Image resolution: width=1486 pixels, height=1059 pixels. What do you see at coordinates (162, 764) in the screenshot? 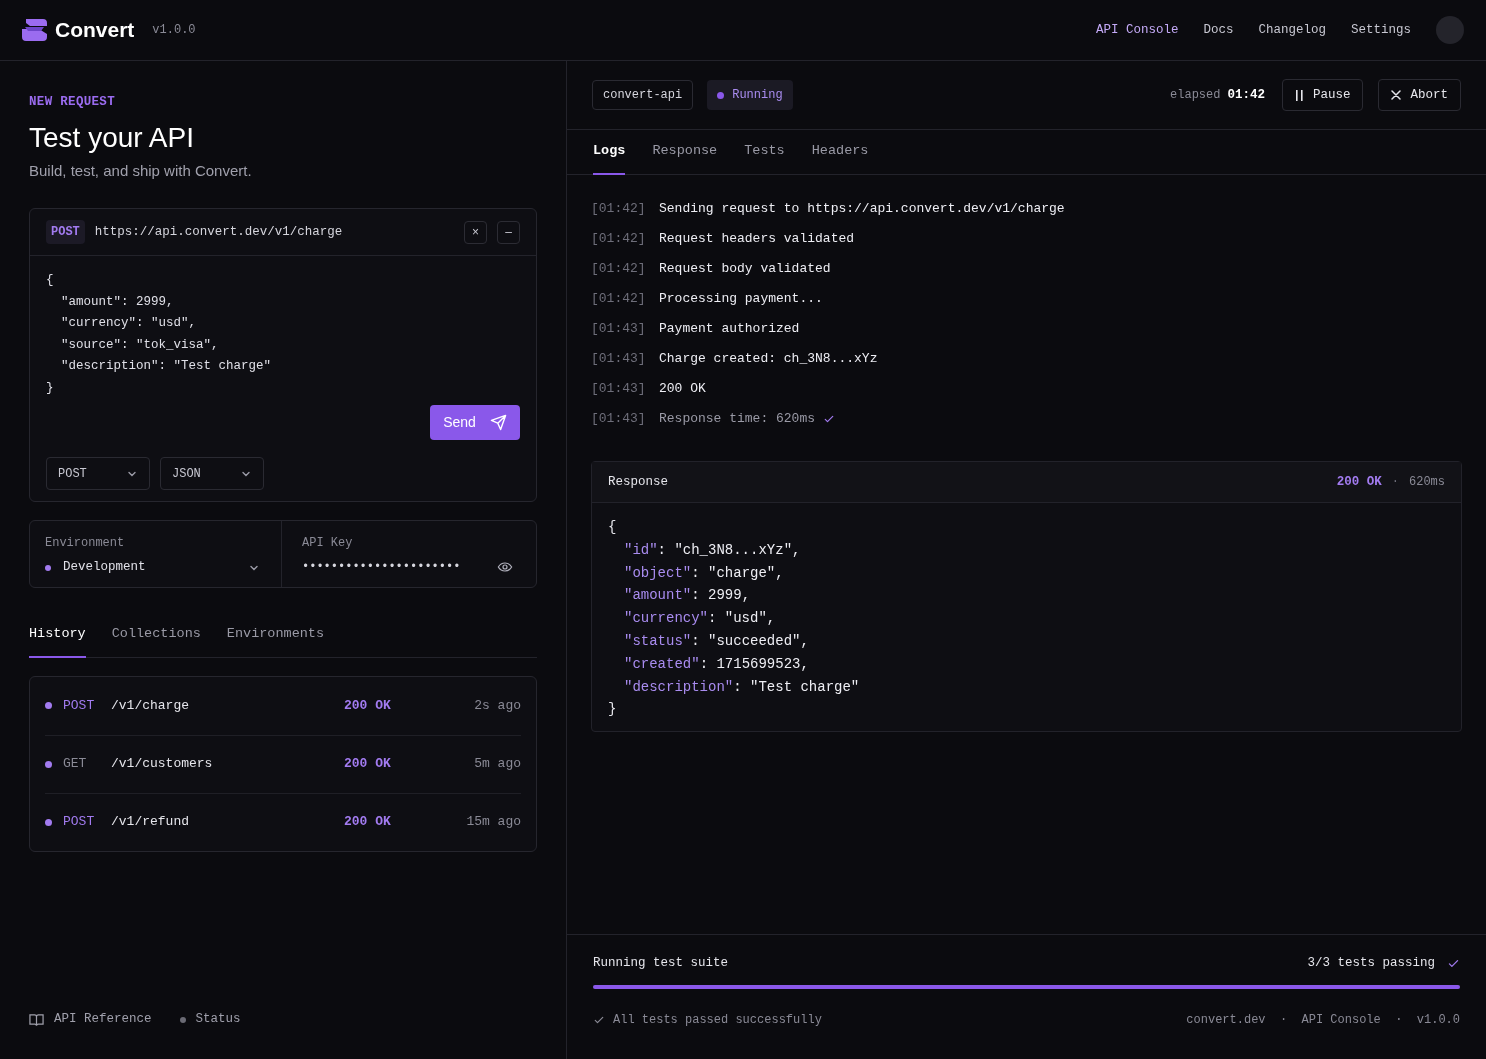
I see `path-label: /v1/customers` at bounding box center [162, 764].